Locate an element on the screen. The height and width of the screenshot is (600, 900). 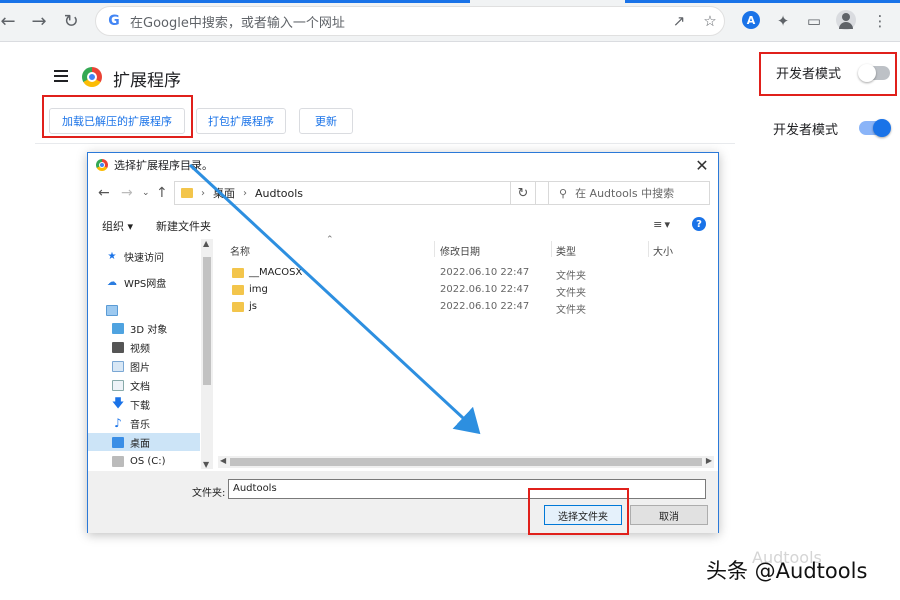
nav-label: 视频 is located at coordinates (140, 349).